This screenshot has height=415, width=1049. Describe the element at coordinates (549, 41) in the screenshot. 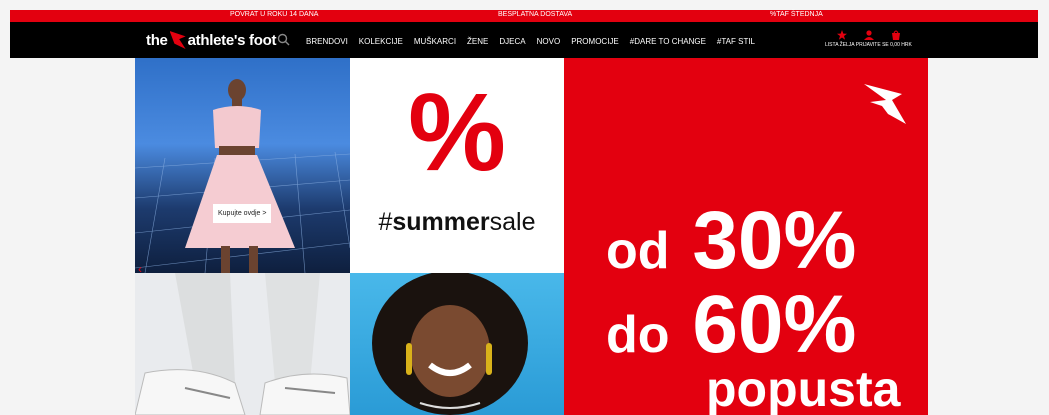

I see `menu-novo: NOVO` at that location.